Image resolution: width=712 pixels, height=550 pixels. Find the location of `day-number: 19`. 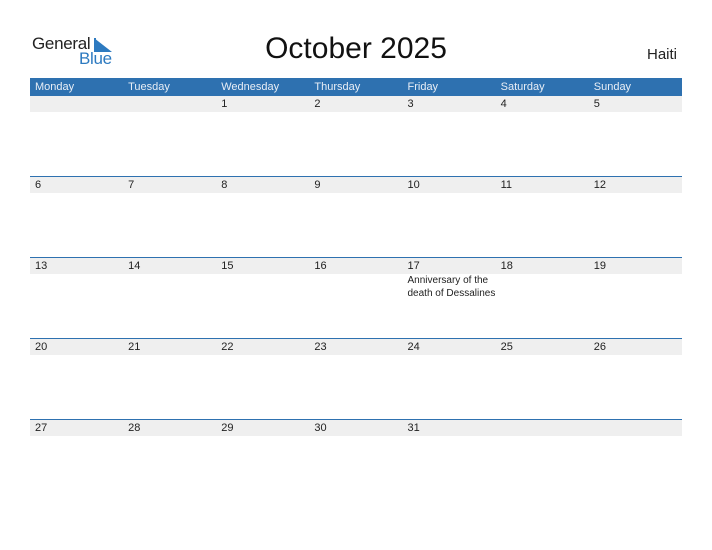

day-number: 19 is located at coordinates (599, 266).